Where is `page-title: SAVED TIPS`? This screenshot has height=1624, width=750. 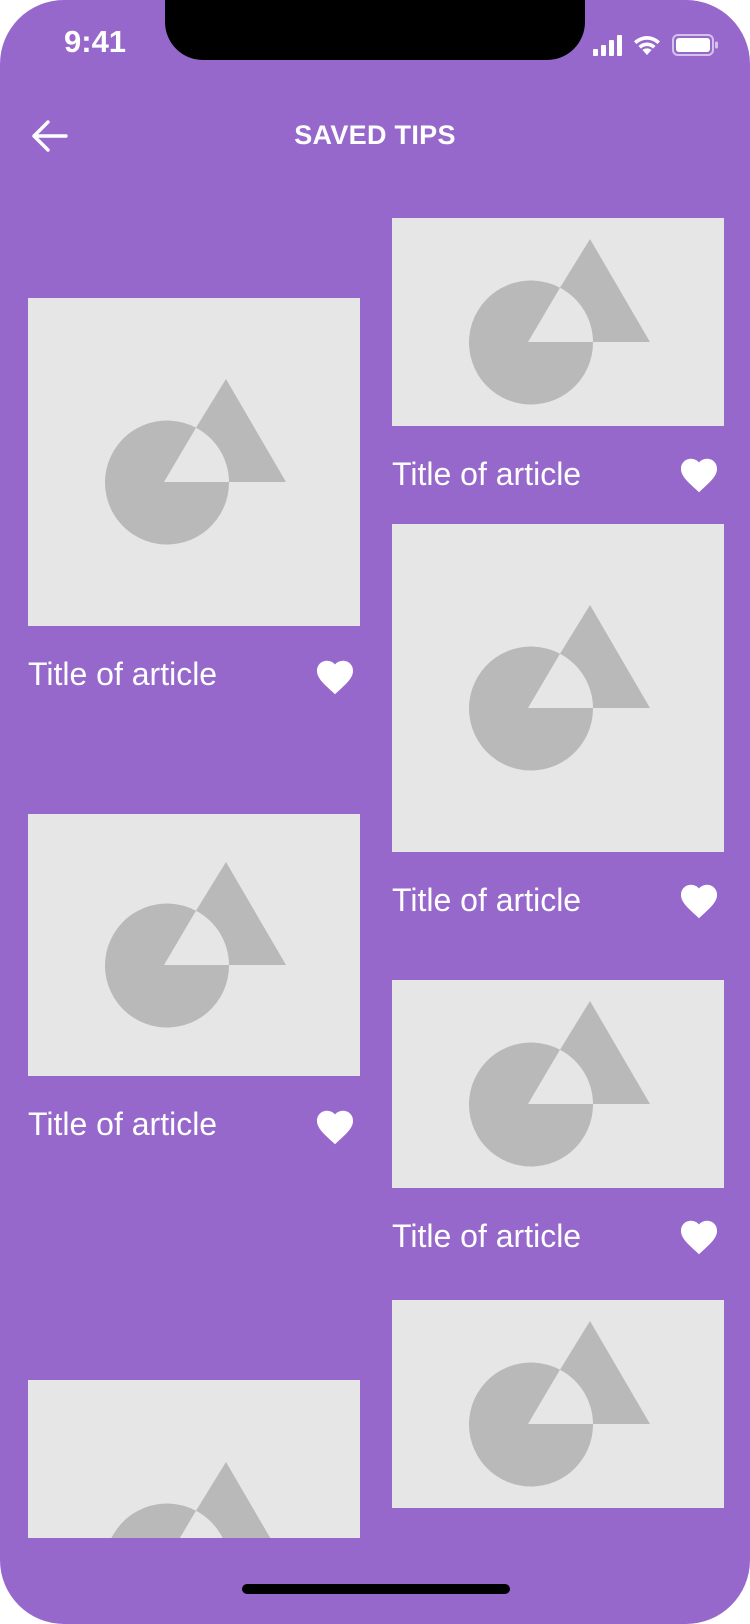 page-title: SAVED TIPS is located at coordinates (375, 135).